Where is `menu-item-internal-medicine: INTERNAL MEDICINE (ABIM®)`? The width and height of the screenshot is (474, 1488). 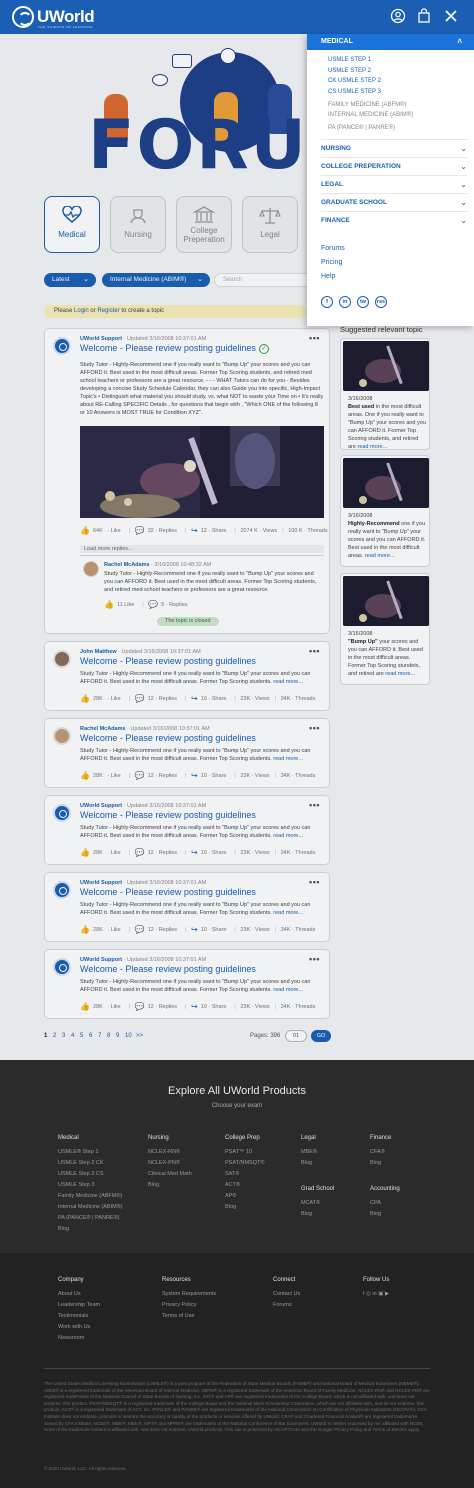 menu-item-internal-medicine: INTERNAL MEDICINE (ABIM®) is located at coordinates (370, 115).